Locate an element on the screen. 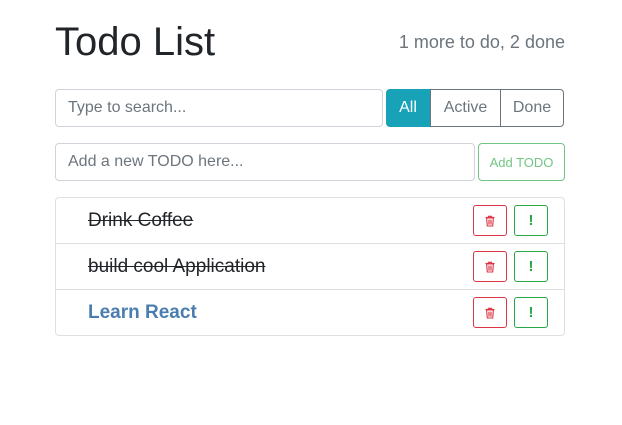  todo-item: build cool Application! is located at coordinates (310, 267).